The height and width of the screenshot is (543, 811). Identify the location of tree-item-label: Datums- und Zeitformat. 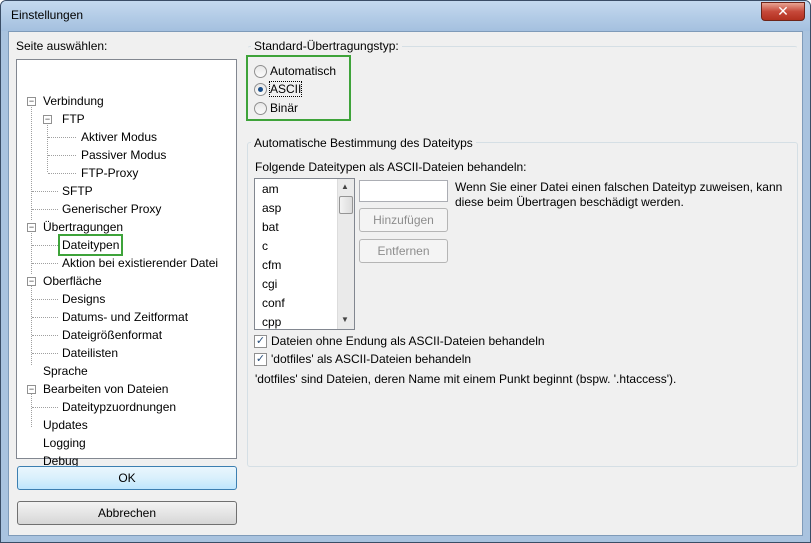
(125, 317).